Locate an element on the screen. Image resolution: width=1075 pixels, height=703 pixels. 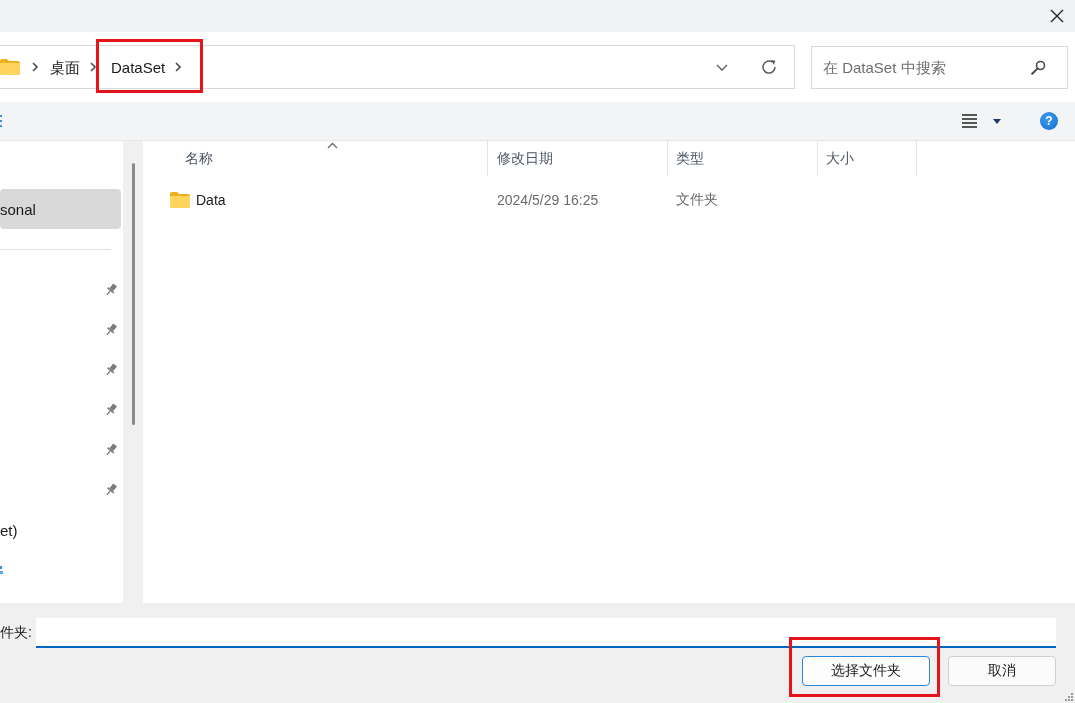
refresh-icon is located at coordinates (769, 67).